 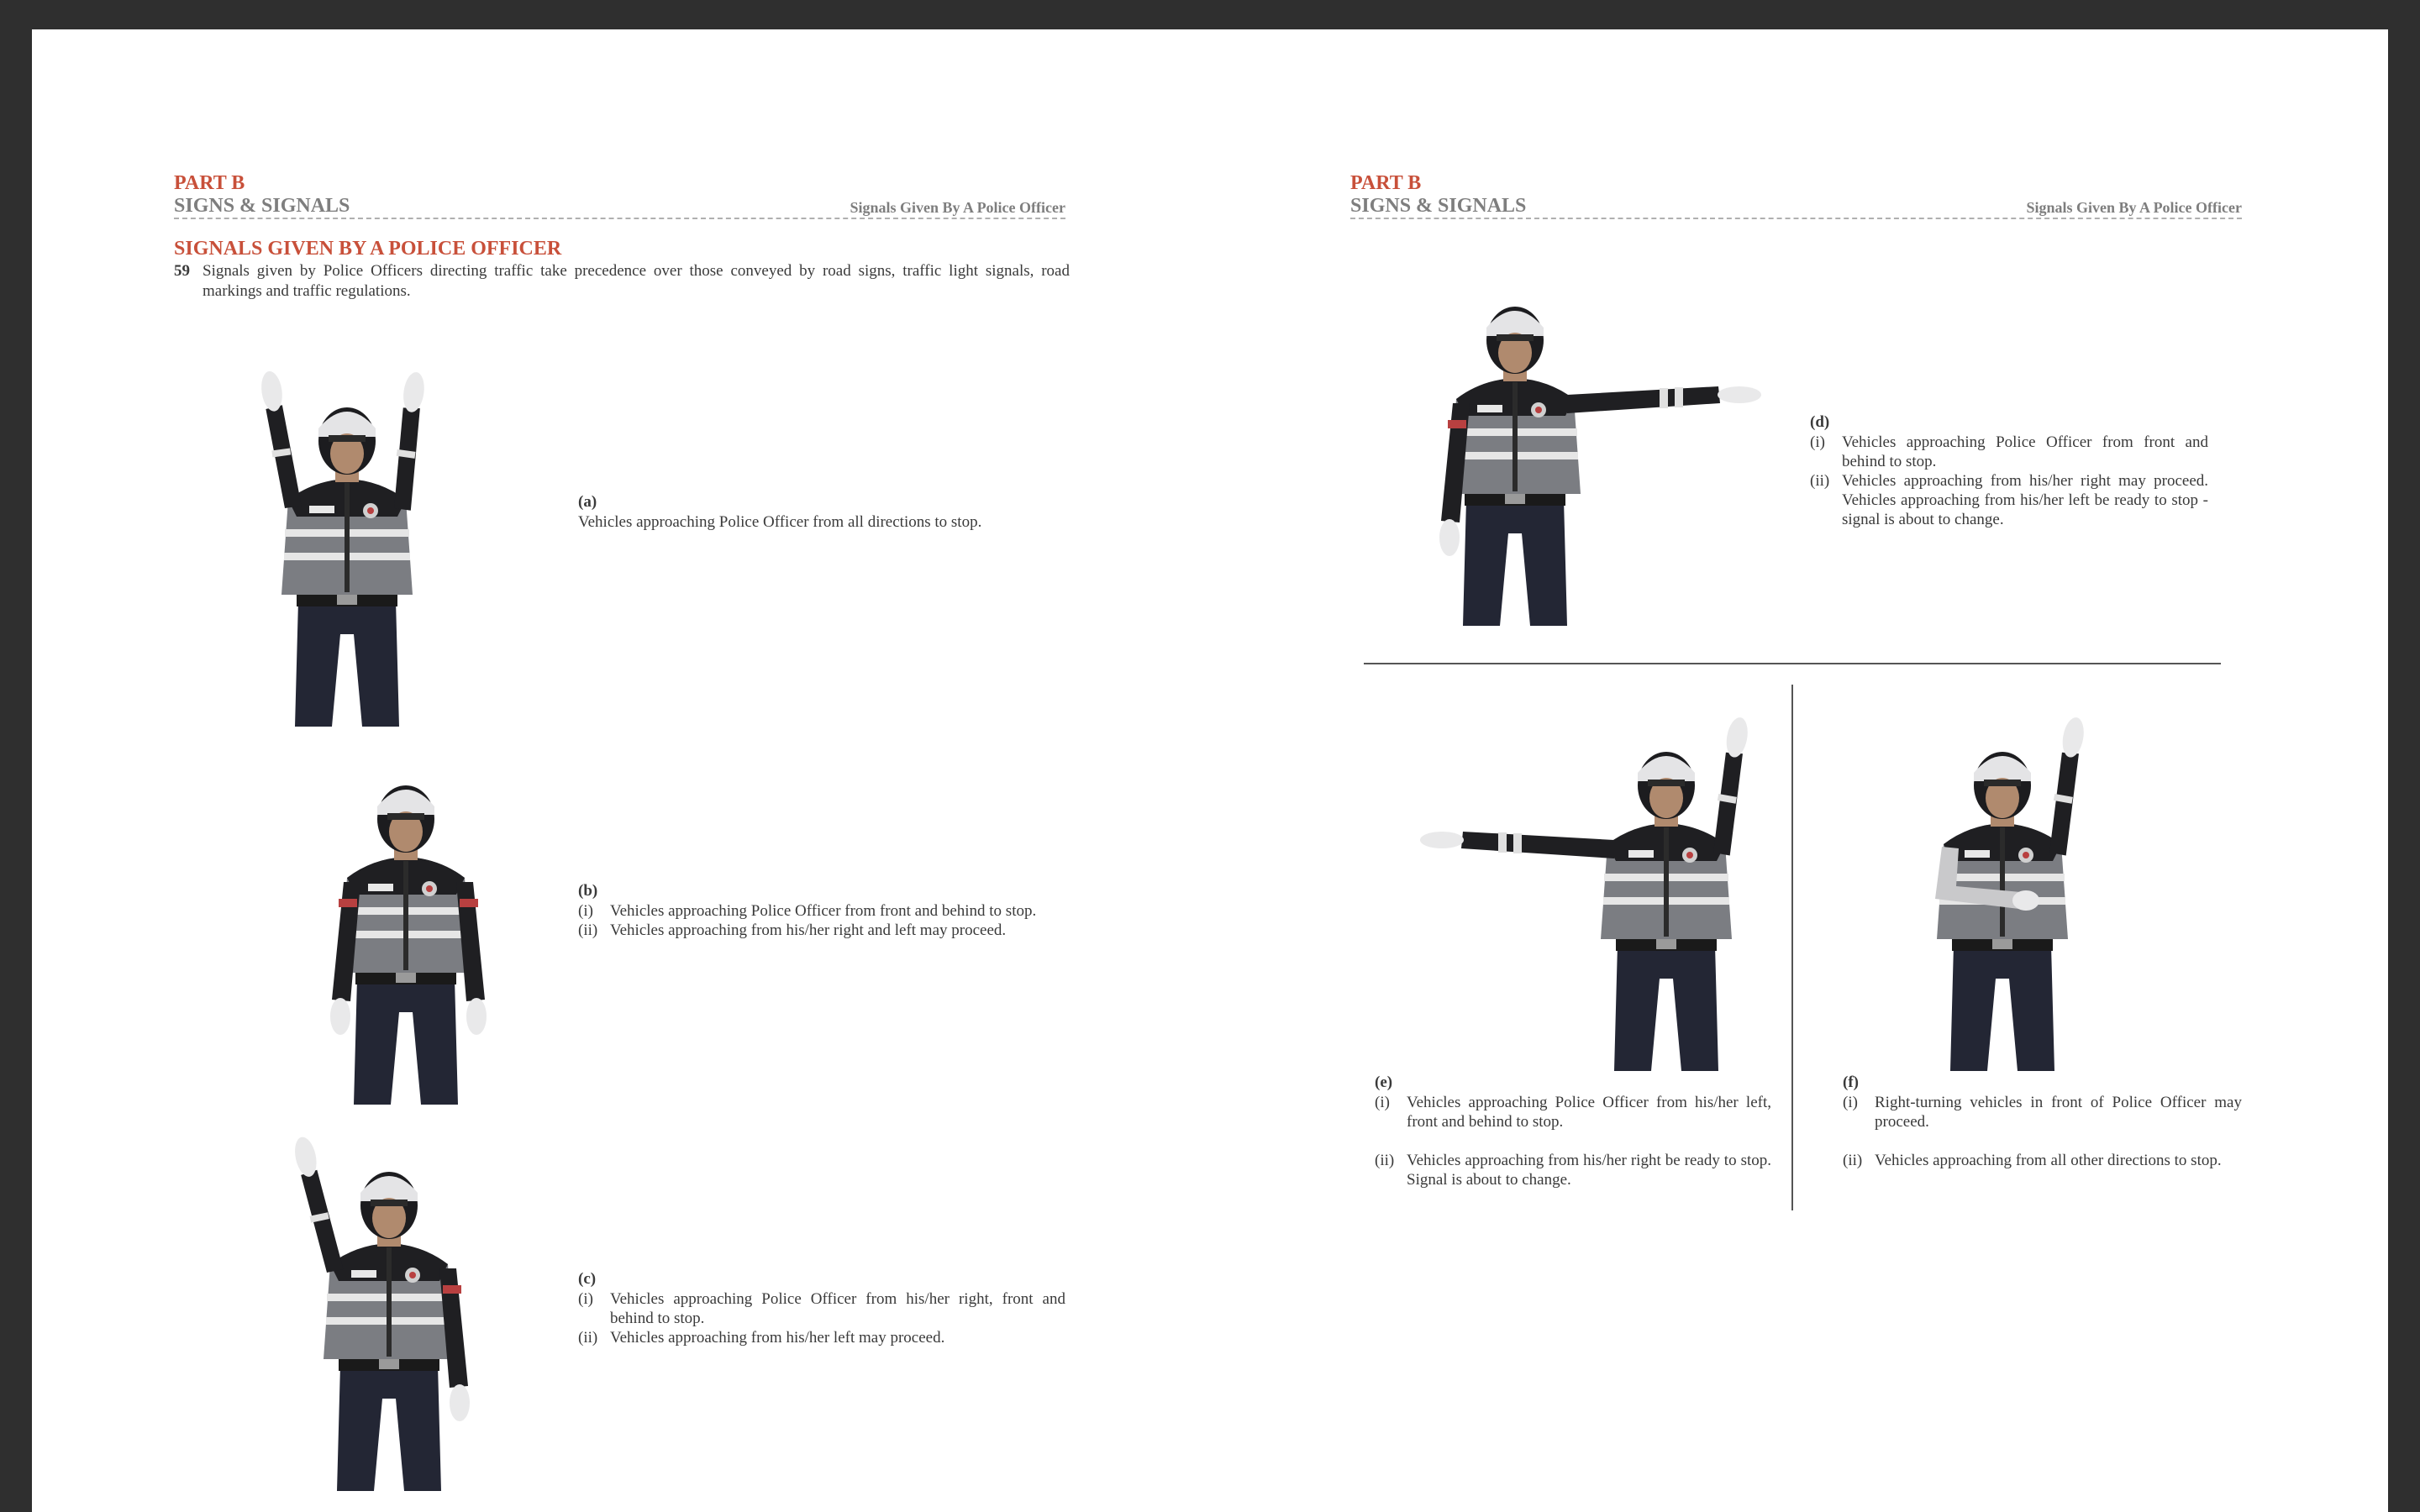 I want to click on officer-figure-c, so click(x=381, y=1312).